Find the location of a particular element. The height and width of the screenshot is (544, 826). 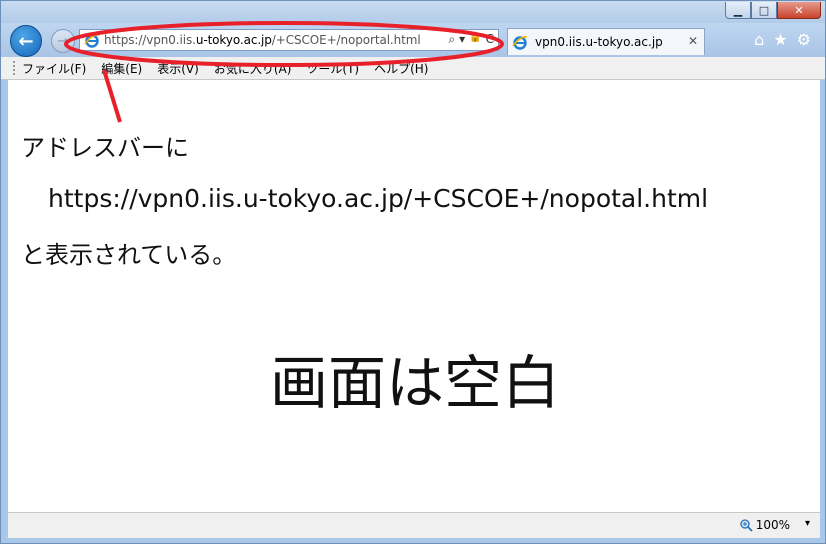

window-controls: ▁ □ ✕ is located at coordinates (773, 10).